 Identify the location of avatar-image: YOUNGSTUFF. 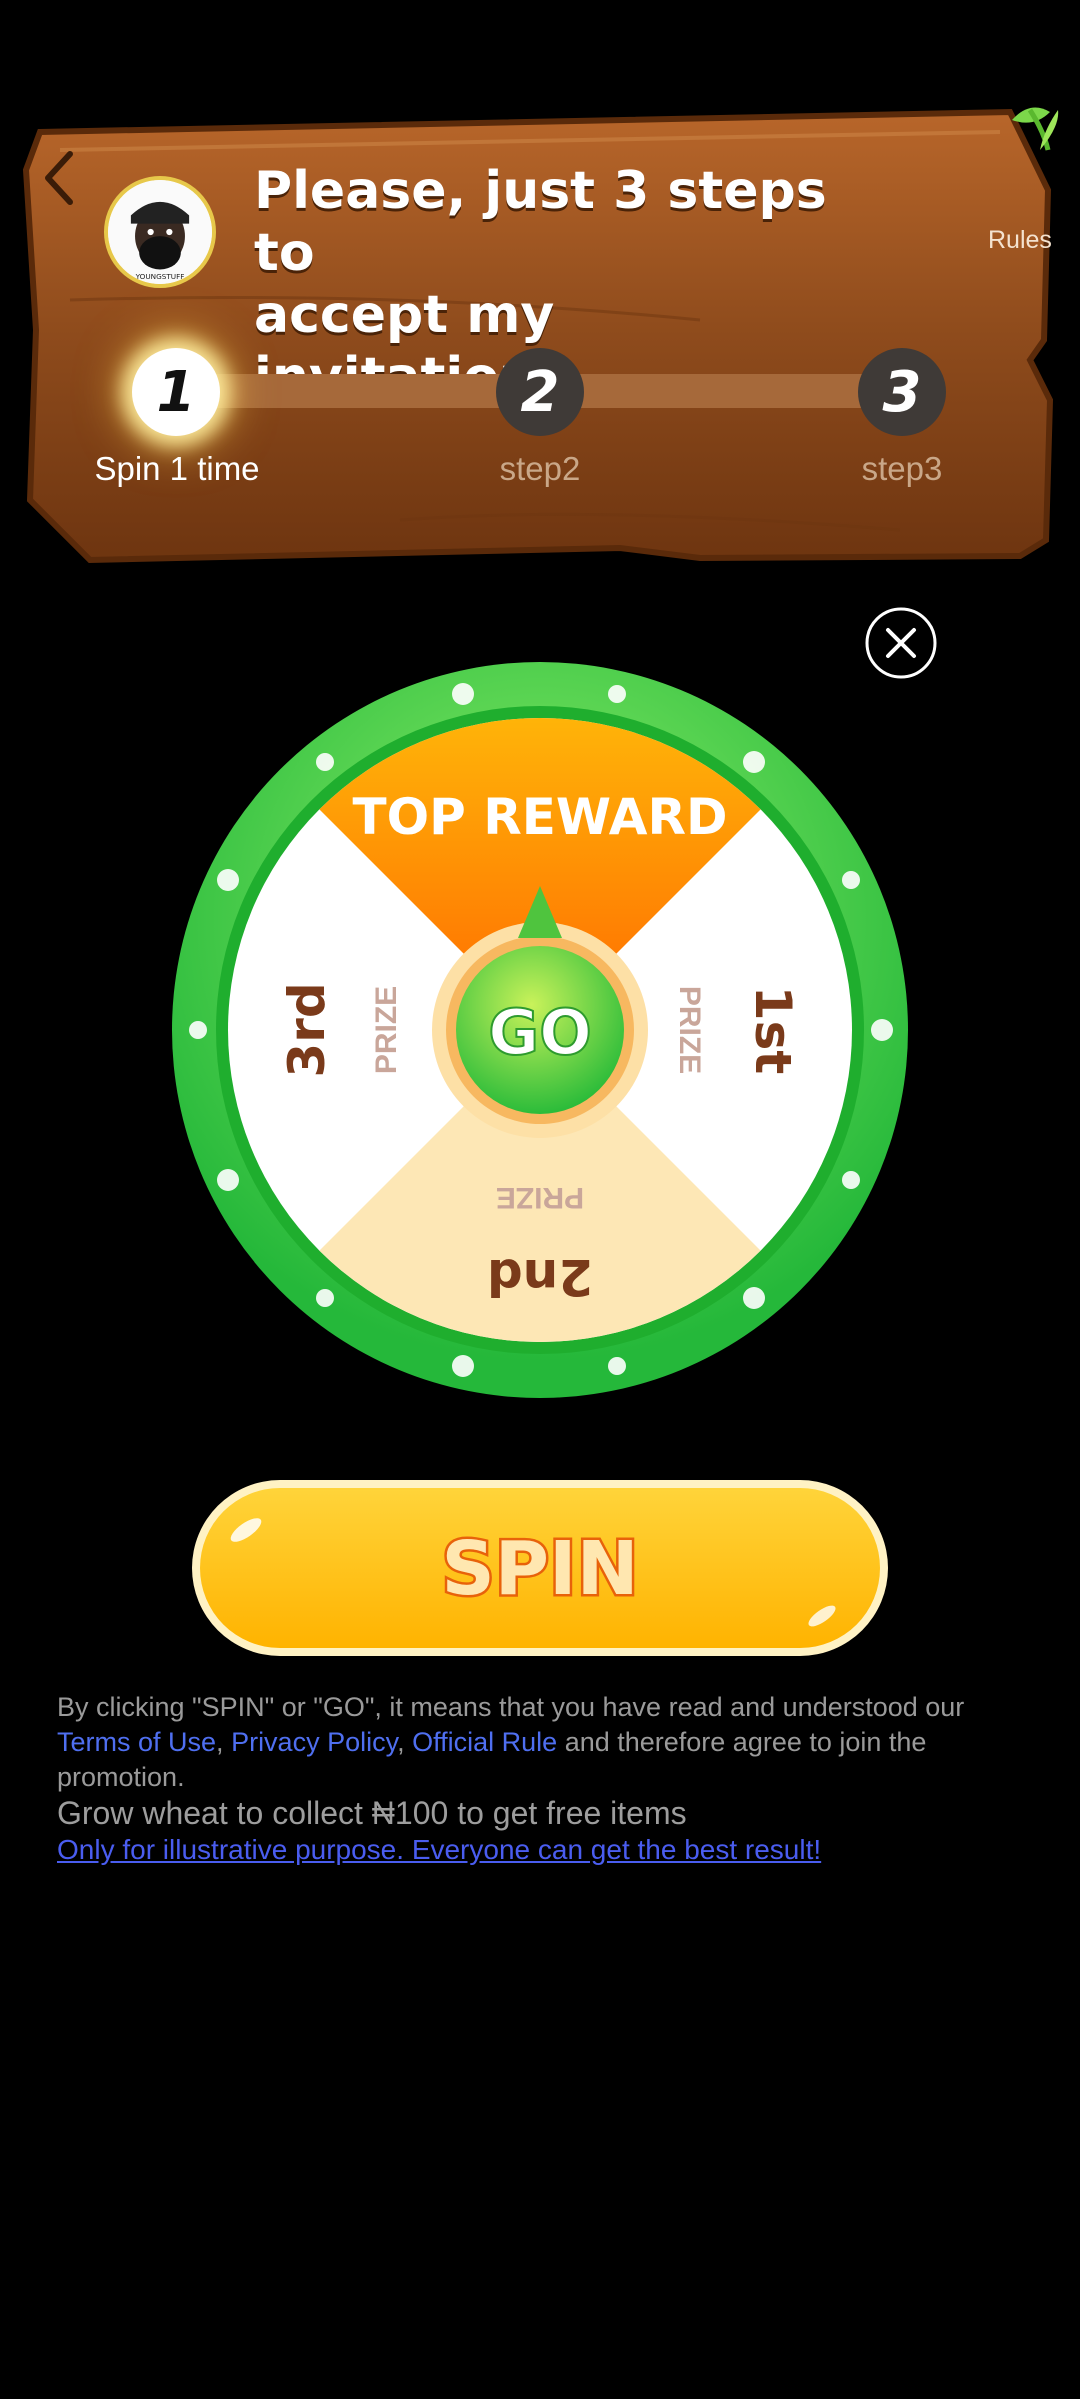
(160, 232).